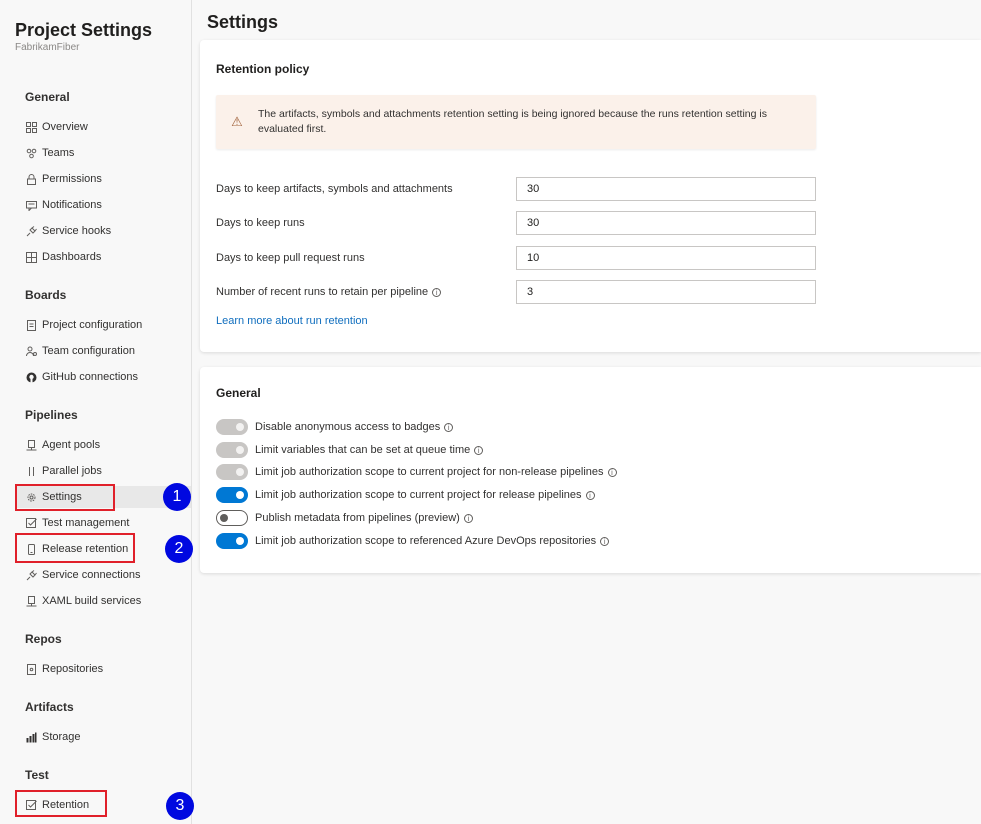  I want to click on sidebar-item-label: Settings, so click(62, 497).